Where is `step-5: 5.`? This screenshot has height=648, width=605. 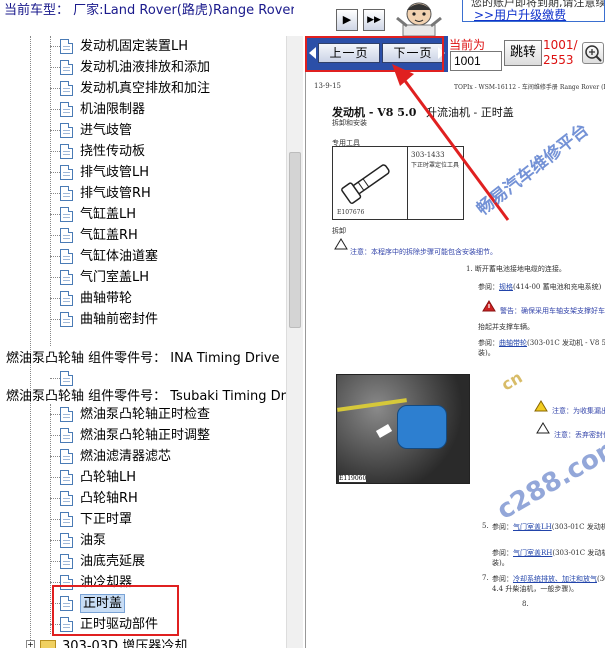 step-5: 5. is located at coordinates (485, 526).